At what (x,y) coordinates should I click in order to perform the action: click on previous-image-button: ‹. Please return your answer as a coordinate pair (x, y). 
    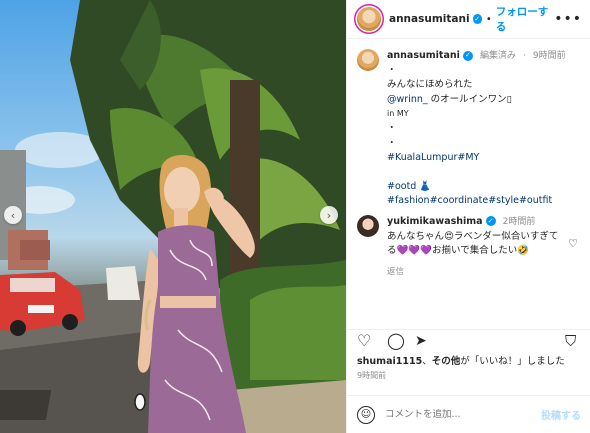
    Looking at the image, I should click on (13, 215).